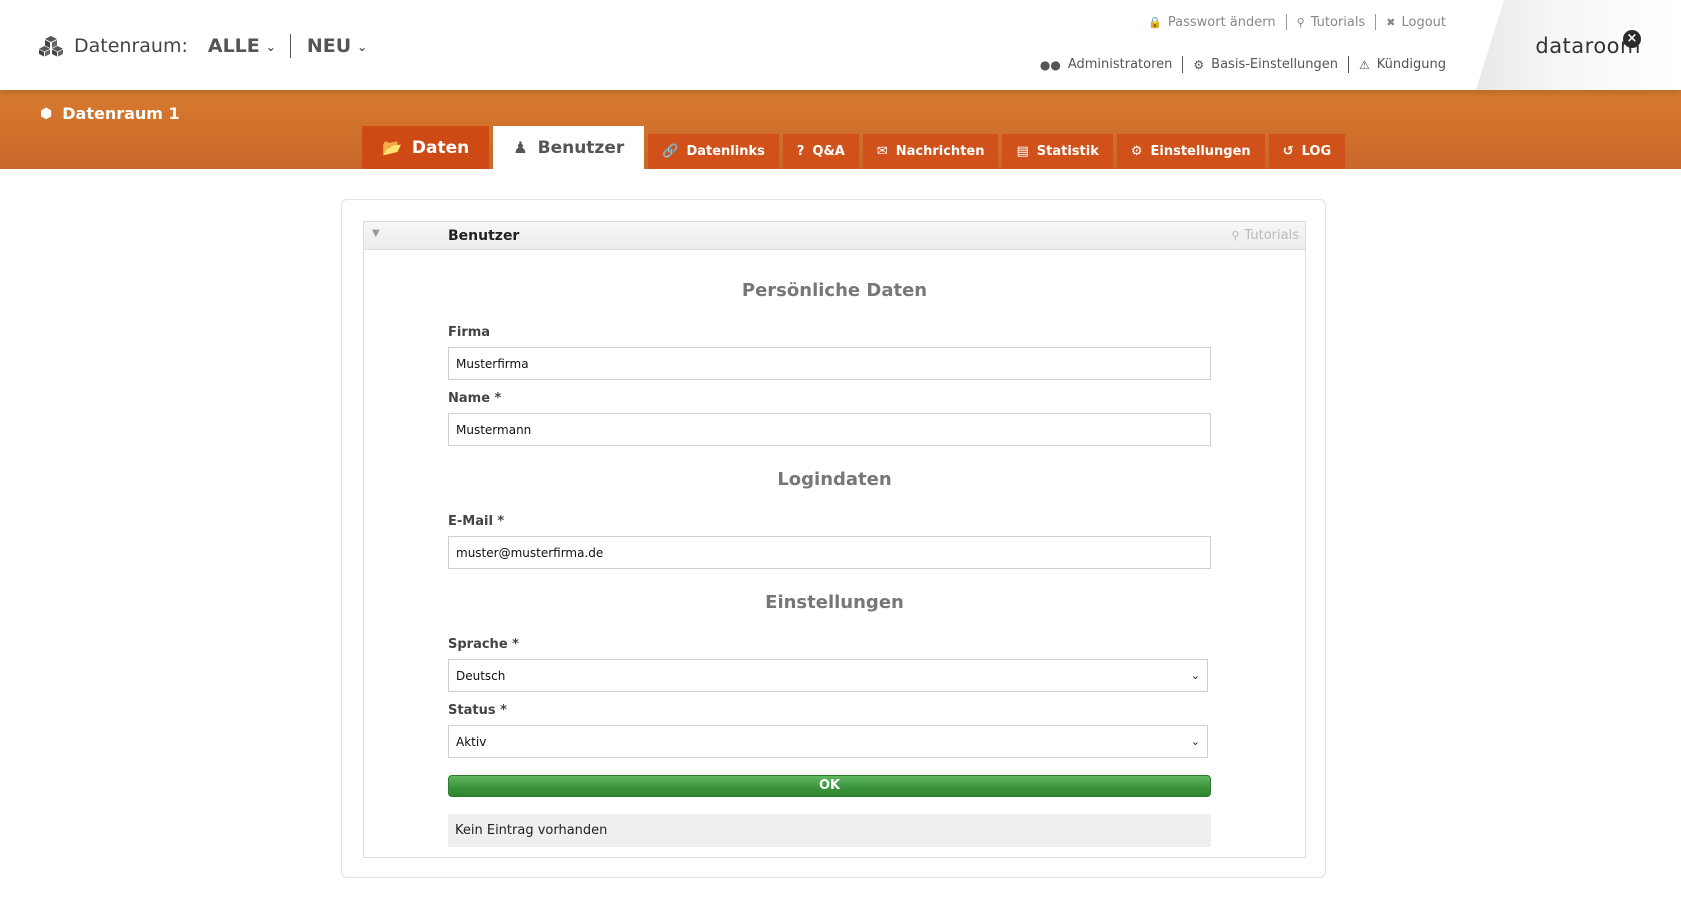  Describe the element at coordinates (834, 479) in the screenshot. I see `section-heading-login: Logindaten` at that location.